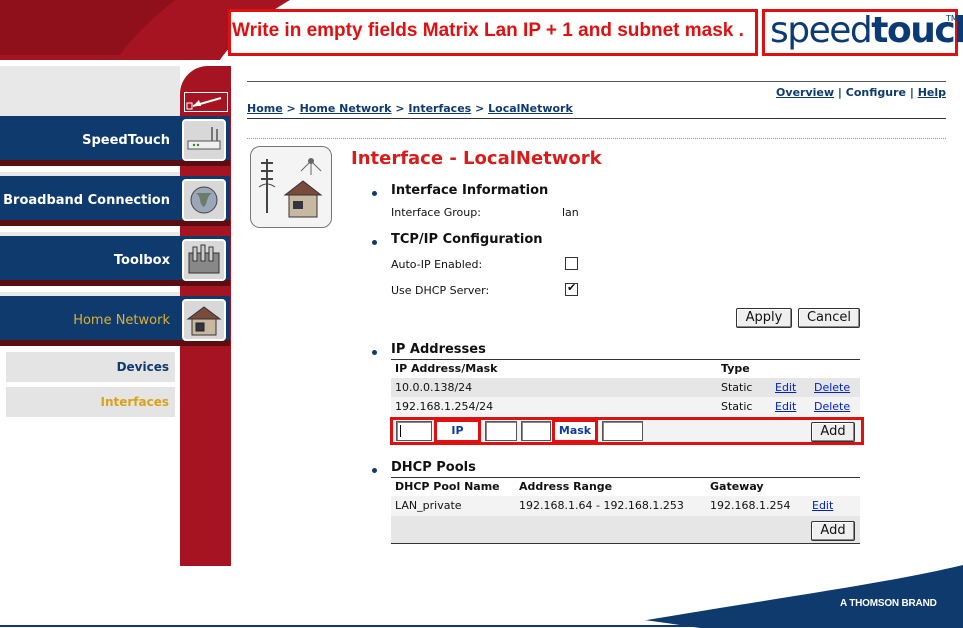  Describe the element at coordinates (90, 91) in the screenshot. I see `sidebar-top-strip` at that location.